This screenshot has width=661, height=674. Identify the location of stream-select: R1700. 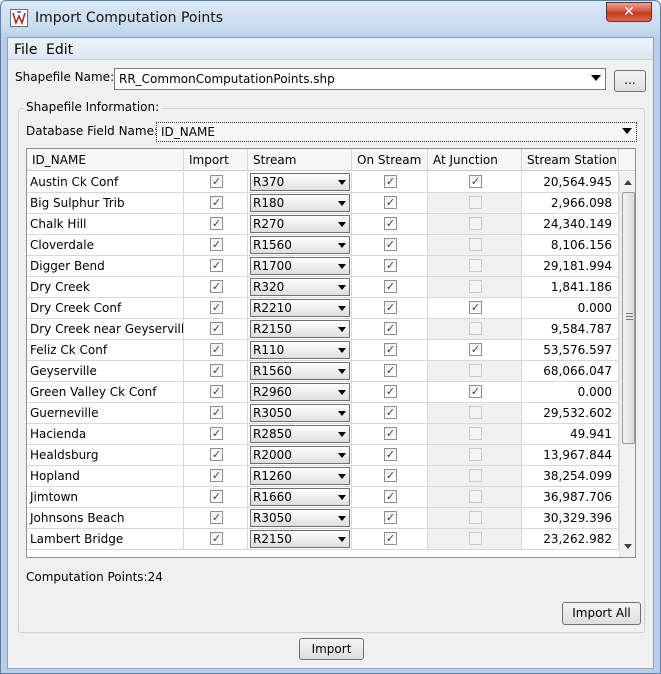
(300, 266).